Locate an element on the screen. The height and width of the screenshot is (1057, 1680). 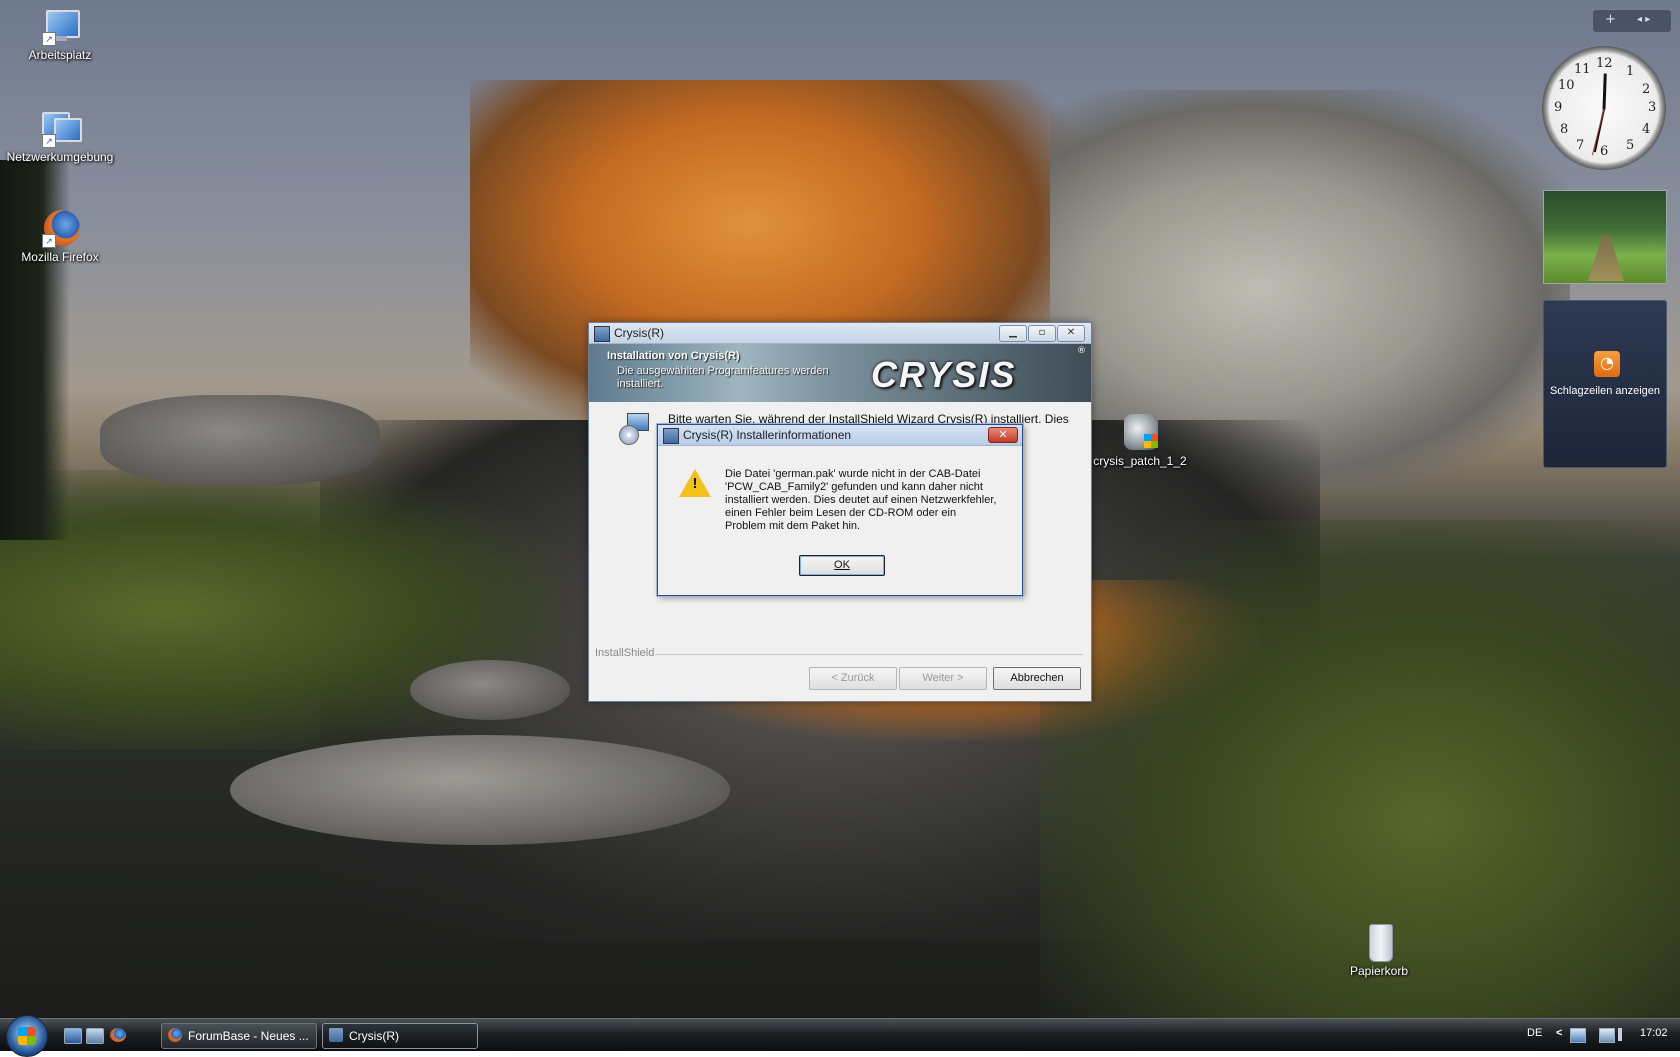
desktop-icon-label: Mozilla Firefox is located at coordinates (60, 257).